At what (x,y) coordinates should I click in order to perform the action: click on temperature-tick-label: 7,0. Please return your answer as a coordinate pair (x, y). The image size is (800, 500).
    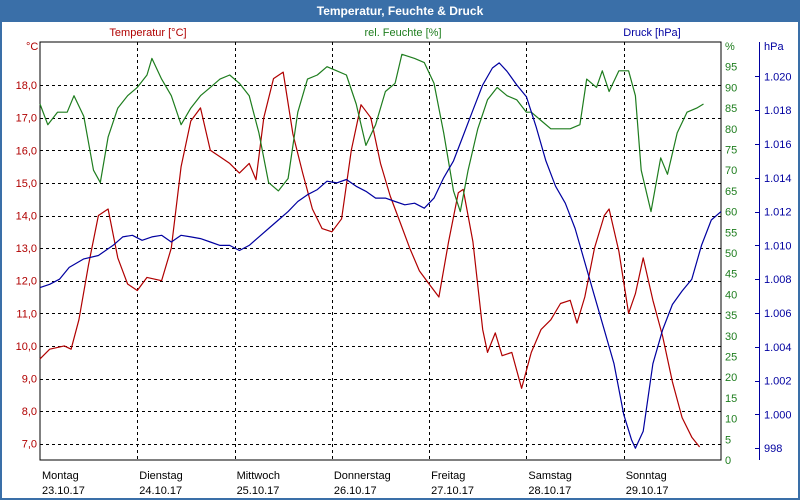
    Looking at the image, I should click on (29, 445).